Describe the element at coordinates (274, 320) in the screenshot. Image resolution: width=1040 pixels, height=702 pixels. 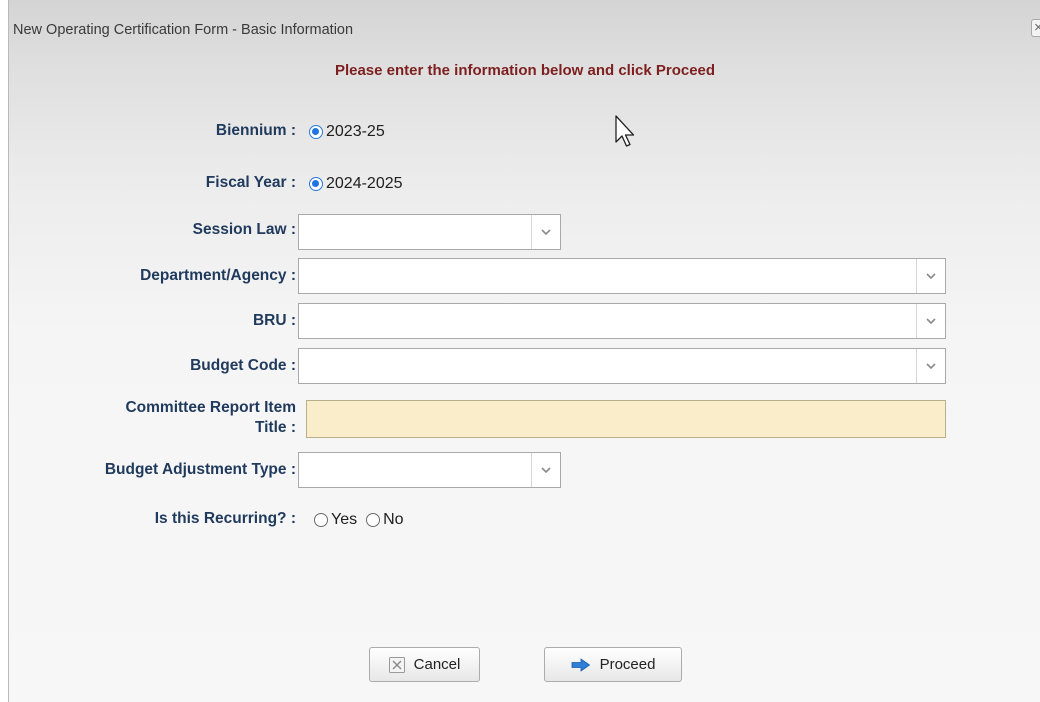
I see `bru-label: BRU :` at that location.